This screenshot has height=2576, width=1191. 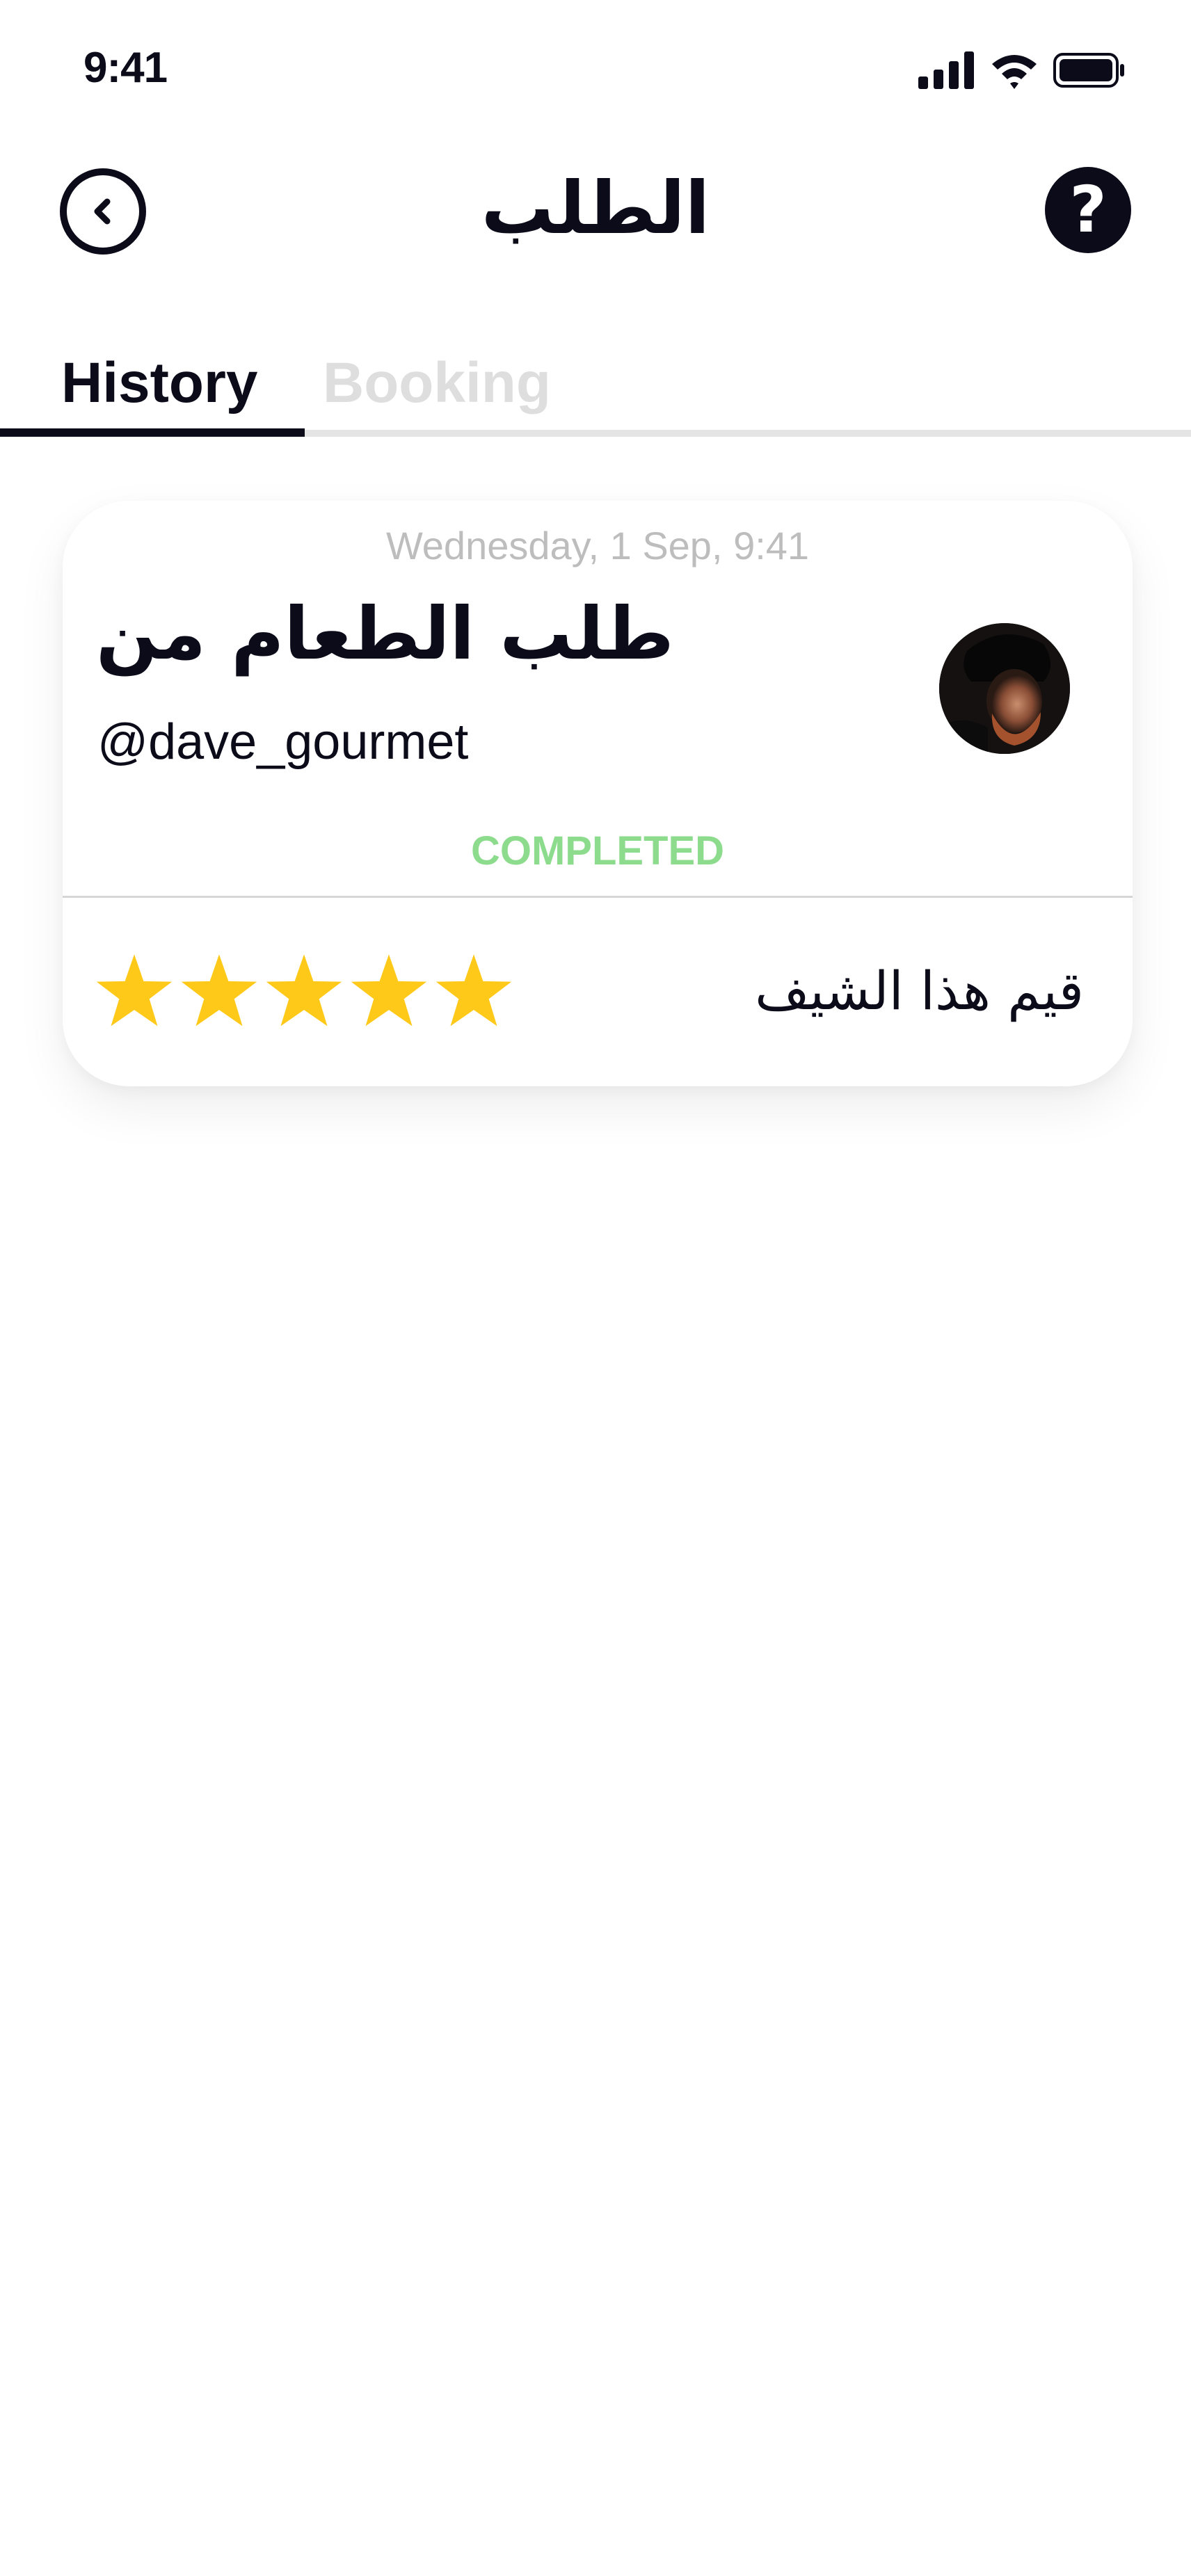 I want to click on tab-history: History, so click(x=160, y=384).